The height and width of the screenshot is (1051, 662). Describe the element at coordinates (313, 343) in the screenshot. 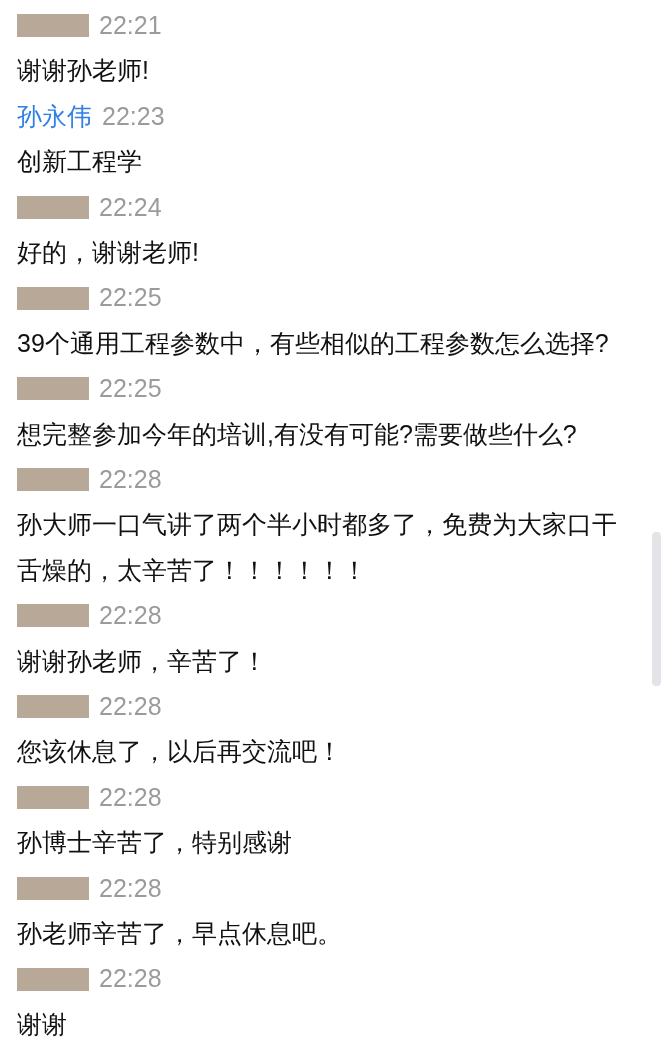

I see `message-text: 39个通用工程参数中，有些相似的工程参数怎么选择?` at that location.